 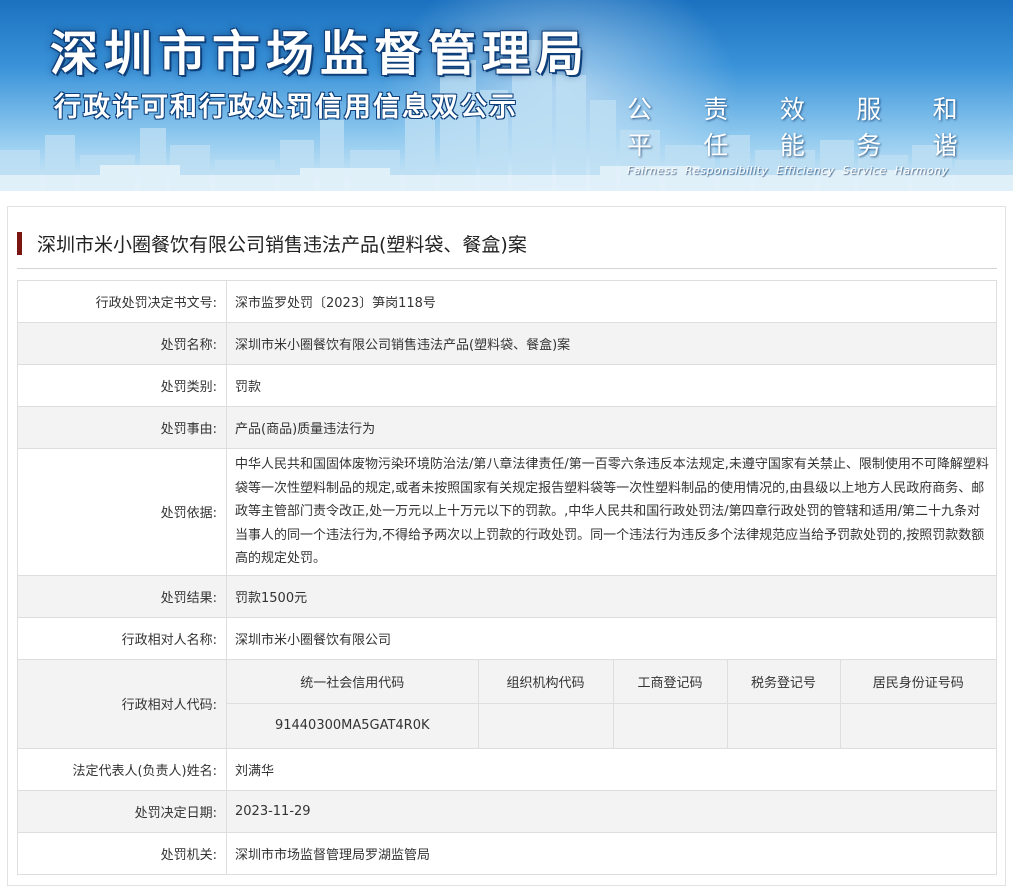 I want to click on table-row: 行政处罚决定书文号: 深市监罗处罚〔2023〕笋岗118号, so click(x=507, y=301).